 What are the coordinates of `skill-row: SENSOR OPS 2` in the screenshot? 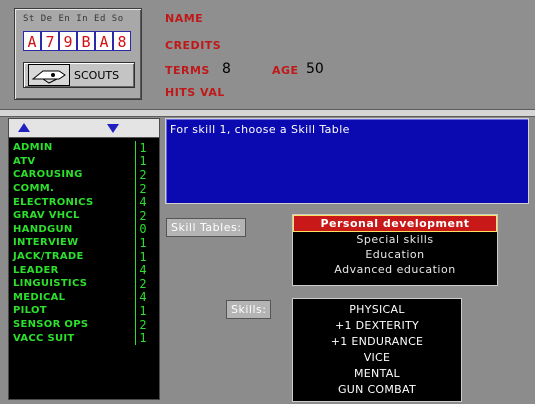 It's located at (84, 324).